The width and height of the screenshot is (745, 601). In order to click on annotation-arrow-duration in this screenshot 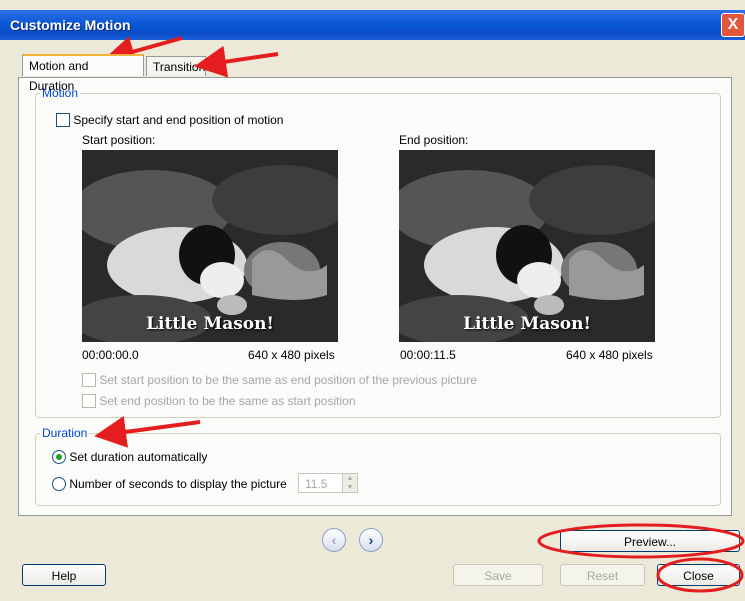, I will do `click(147, 432)`.